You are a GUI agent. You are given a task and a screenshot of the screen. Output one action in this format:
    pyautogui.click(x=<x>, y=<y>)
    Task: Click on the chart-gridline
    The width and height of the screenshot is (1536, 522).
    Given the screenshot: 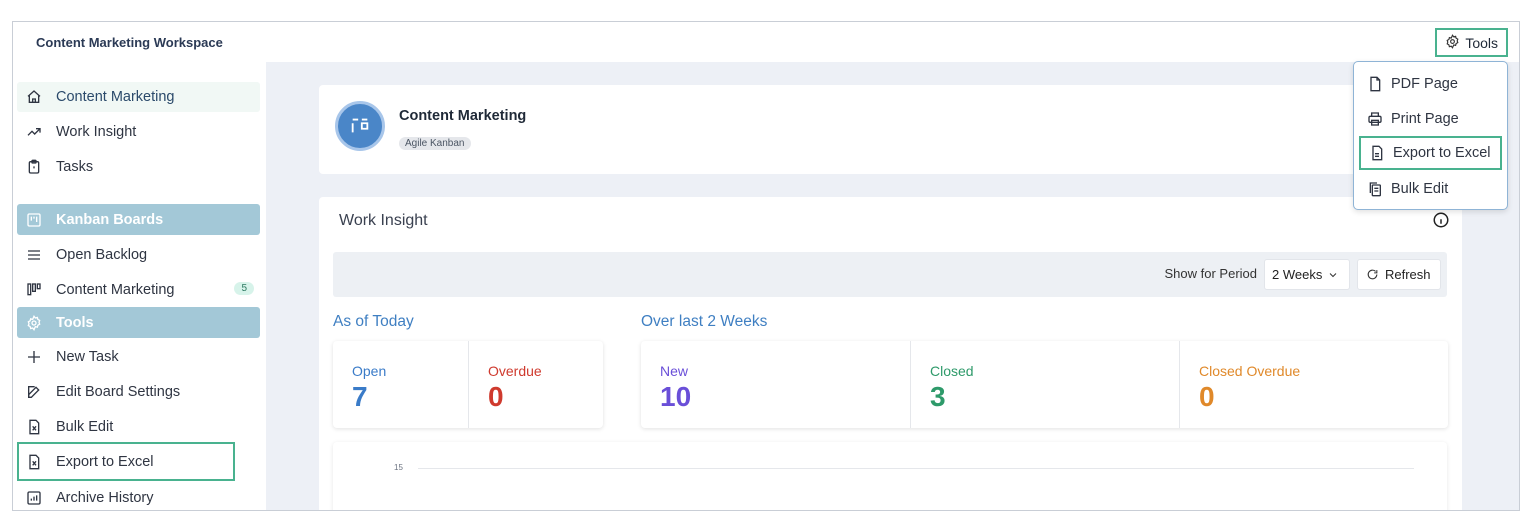 What is the action you would take?
    pyautogui.click(x=916, y=468)
    